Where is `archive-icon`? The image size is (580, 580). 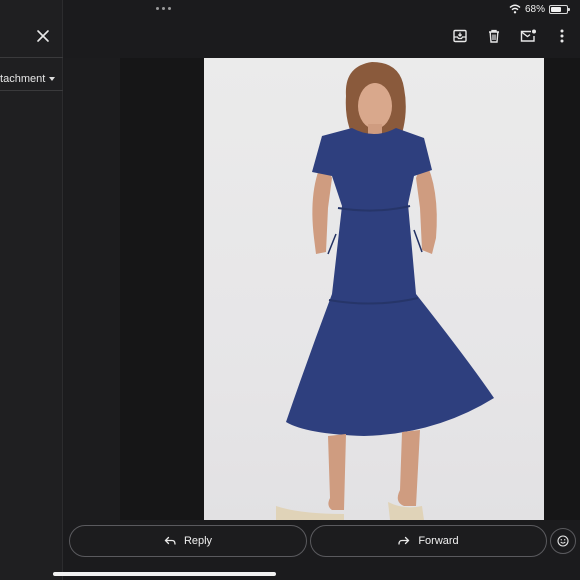
archive-icon is located at coordinates (460, 36).